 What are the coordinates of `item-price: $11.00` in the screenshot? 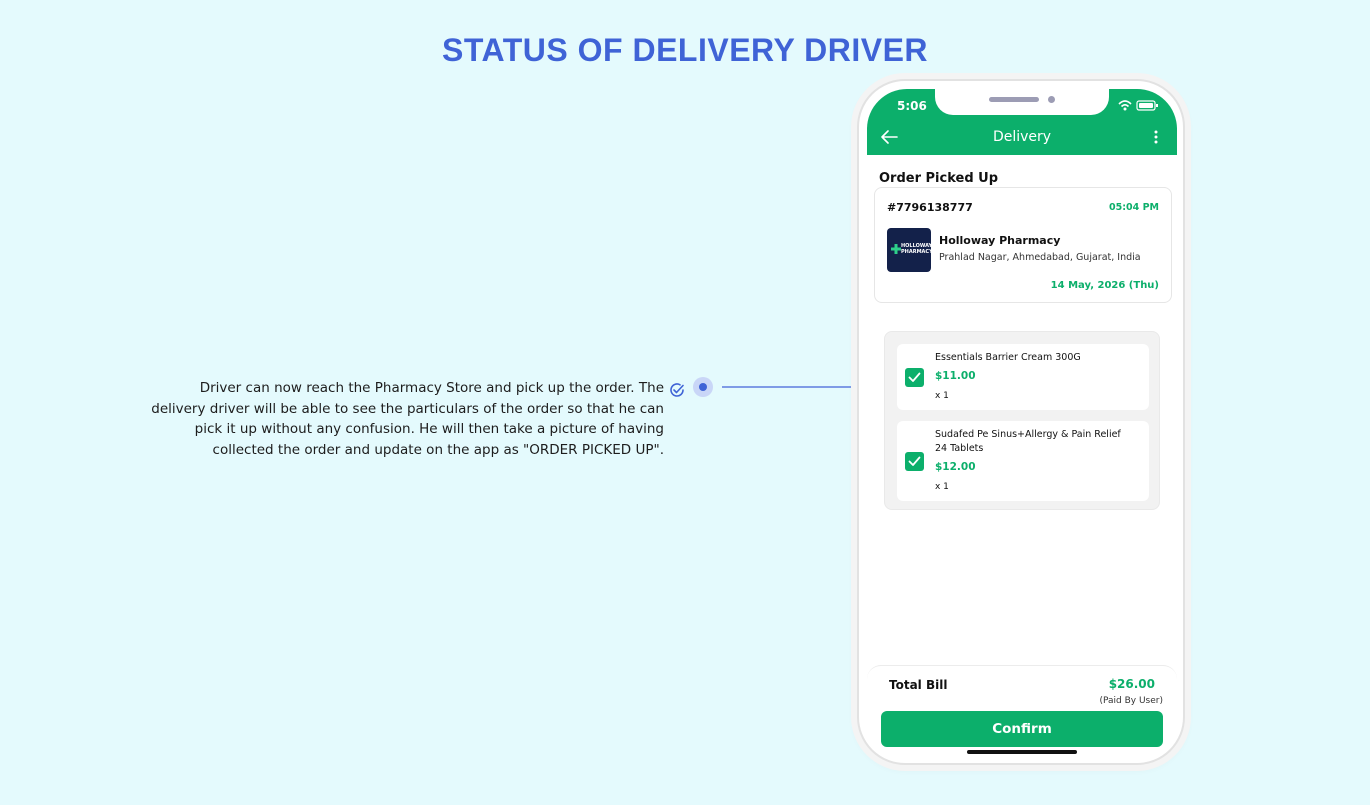 It's located at (955, 376).